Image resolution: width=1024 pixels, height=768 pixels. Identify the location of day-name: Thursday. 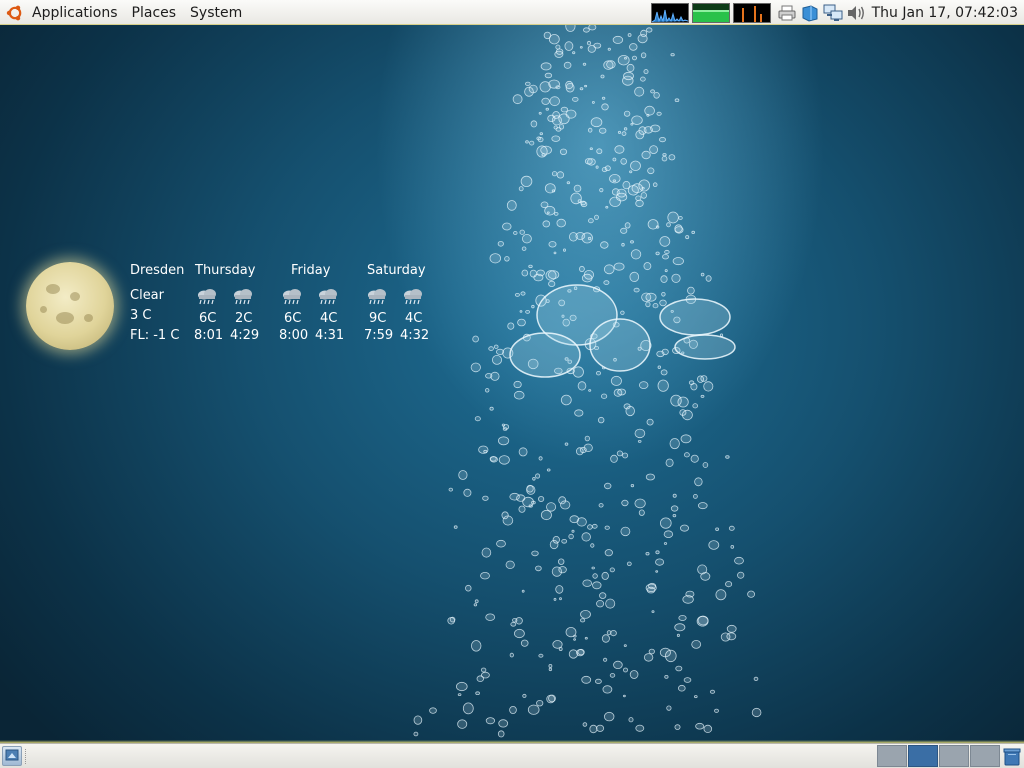
(225, 270).